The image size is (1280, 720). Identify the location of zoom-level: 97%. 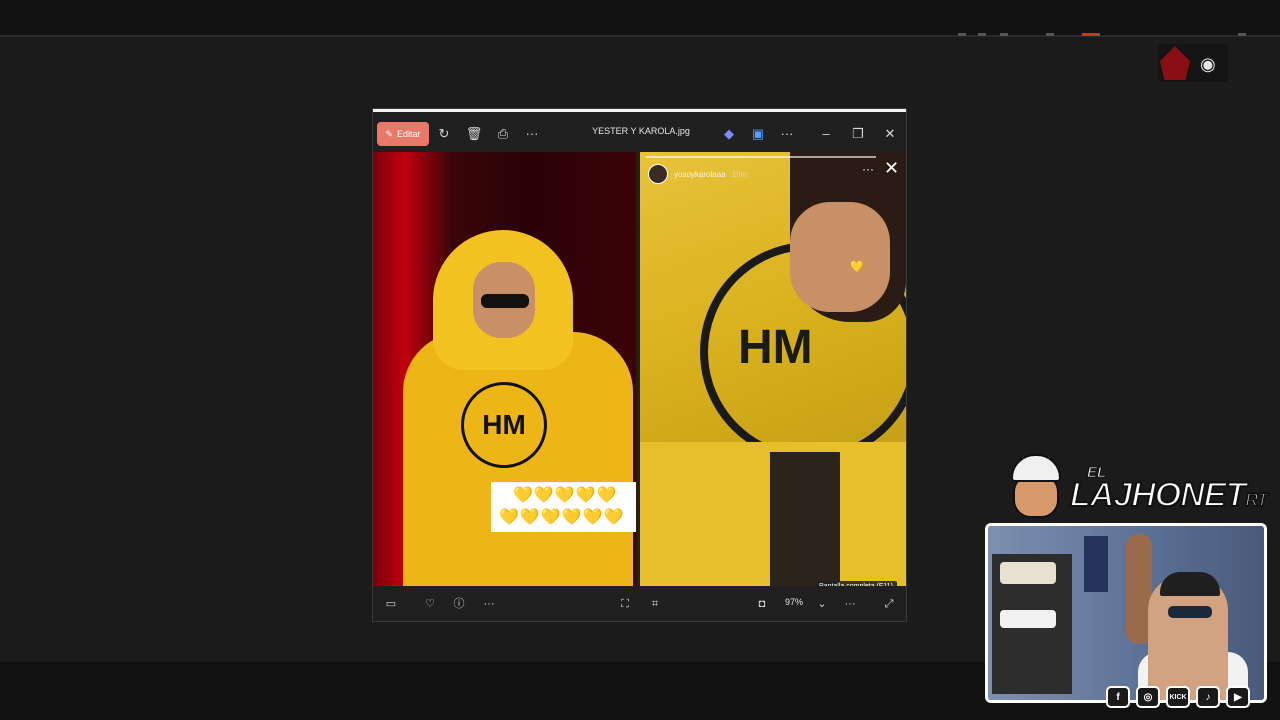
(794, 602).